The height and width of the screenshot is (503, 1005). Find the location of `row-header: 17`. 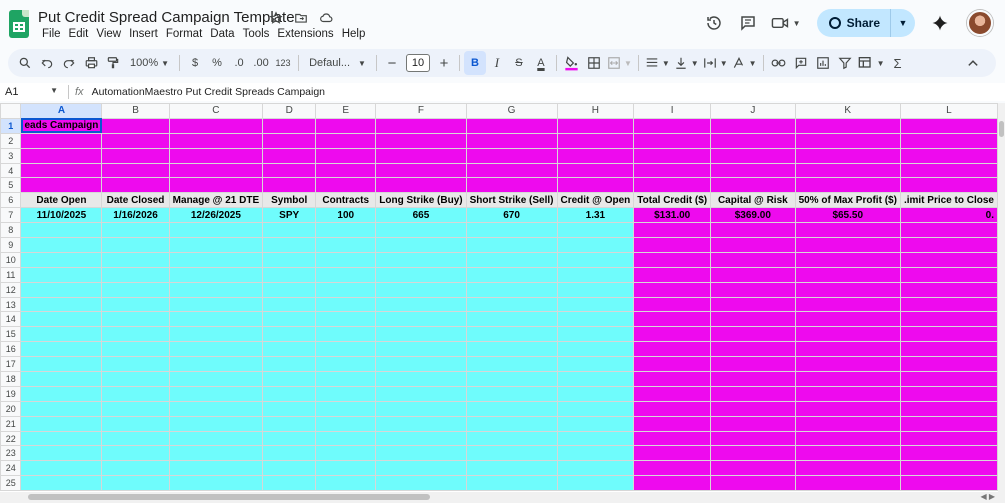

row-header: 17 is located at coordinates (11, 364).